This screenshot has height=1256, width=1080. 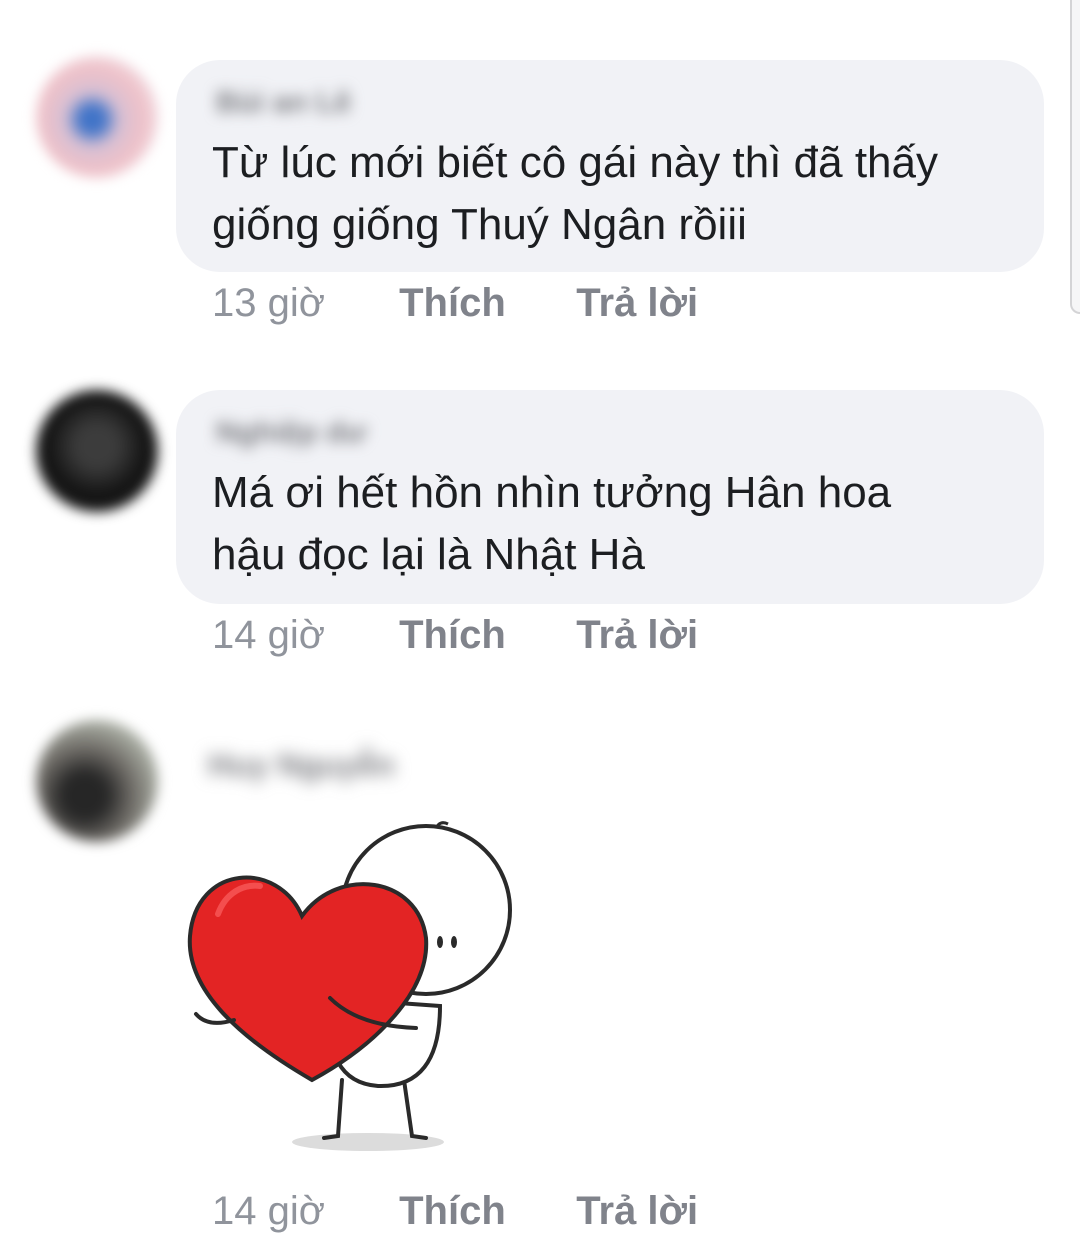 I want to click on scrollbar-edge, so click(x=1075, y=157).